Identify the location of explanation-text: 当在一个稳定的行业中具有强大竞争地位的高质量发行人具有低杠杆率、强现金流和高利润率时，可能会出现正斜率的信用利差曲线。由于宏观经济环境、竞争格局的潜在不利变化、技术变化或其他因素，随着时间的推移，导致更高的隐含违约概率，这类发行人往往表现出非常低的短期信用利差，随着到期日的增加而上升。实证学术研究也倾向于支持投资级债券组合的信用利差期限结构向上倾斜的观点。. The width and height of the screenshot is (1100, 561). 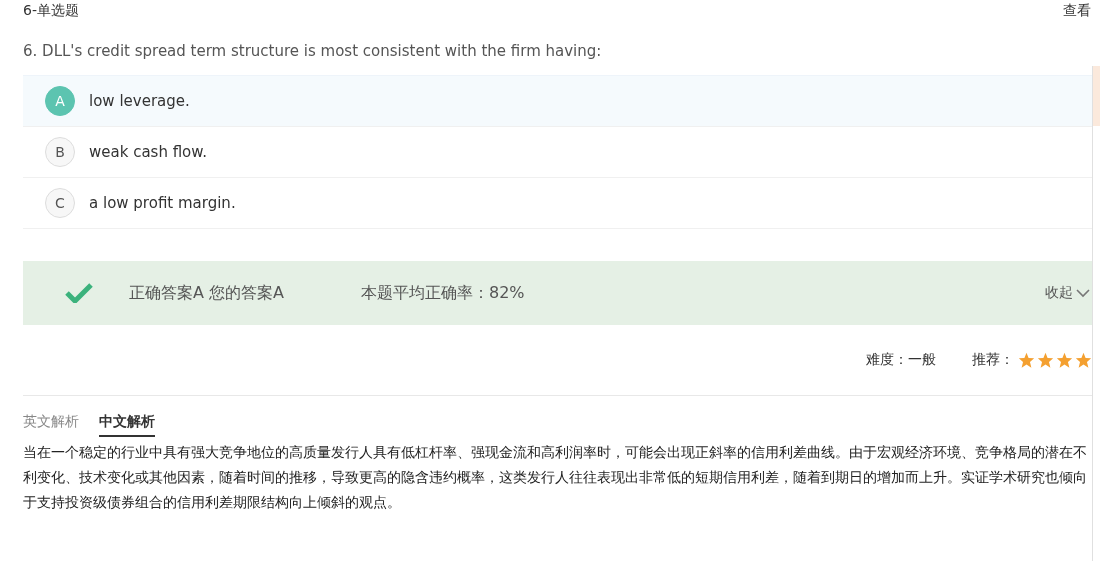
(555, 477).